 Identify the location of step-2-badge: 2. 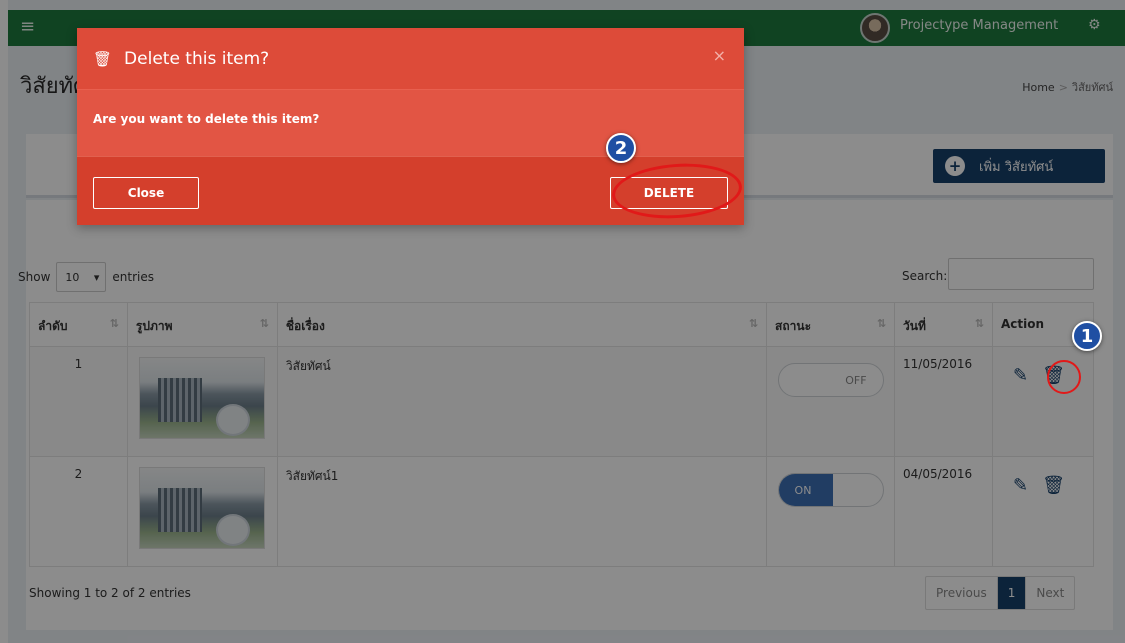
(621, 148).